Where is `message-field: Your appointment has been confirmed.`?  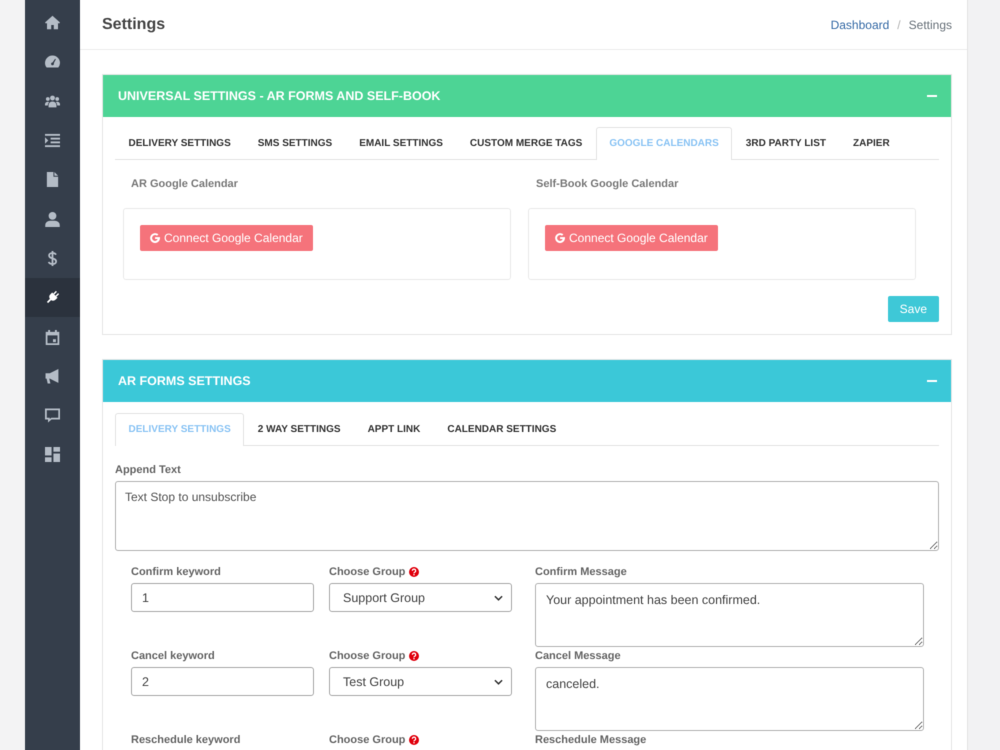 message-field: Your appointment has been confirmed. is located at coordinates (729, 615).